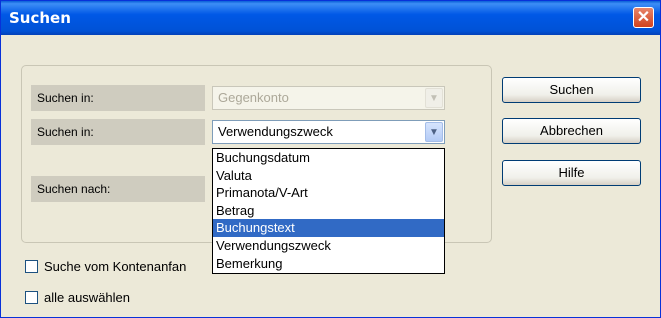 Image resolution: width=661 pixels, height=318 pixels. I want to click on dropdown-option: Verwendungszweck, so click(328, 246).